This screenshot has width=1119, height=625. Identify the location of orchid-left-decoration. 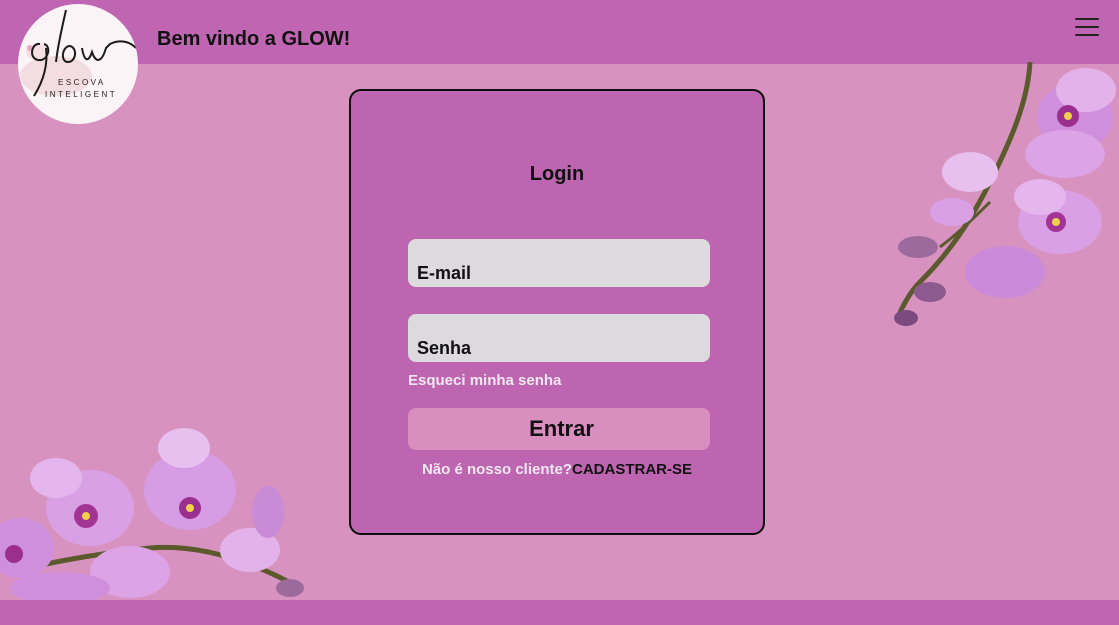
(152, 514).